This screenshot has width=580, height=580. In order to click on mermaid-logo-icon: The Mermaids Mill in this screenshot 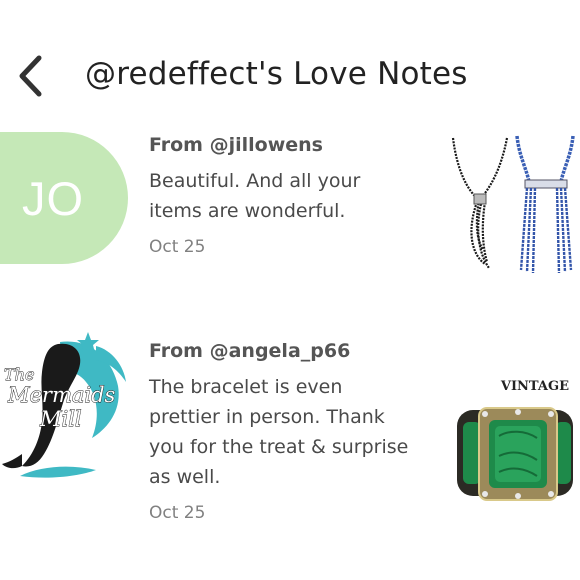, I will do `click(64, 405)`.